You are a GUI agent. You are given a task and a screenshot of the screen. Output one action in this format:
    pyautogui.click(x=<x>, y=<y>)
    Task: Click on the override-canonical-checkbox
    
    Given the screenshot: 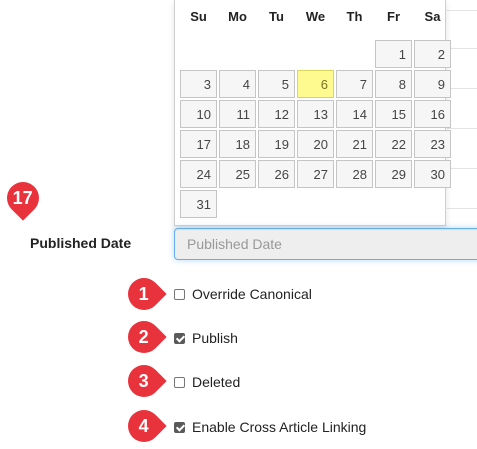 What is the action you would take?
    pyautogui.click(x=179, y=294)
    